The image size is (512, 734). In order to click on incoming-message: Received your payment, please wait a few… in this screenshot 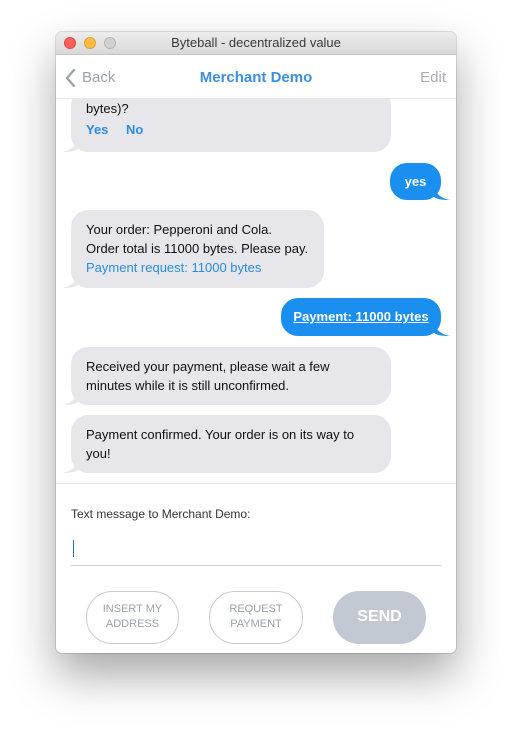, I will do `click(226, 376)`.